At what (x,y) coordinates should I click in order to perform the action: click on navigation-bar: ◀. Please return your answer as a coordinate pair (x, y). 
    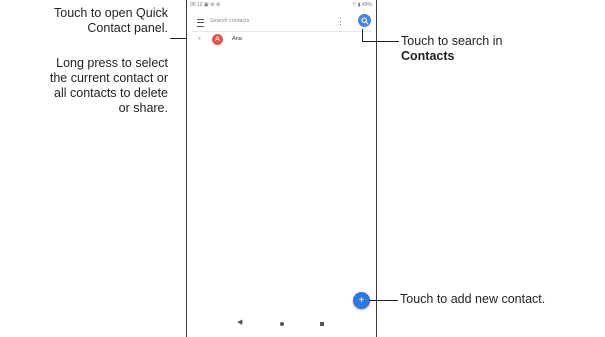
    Looking at the image, I should click on (281, 323).